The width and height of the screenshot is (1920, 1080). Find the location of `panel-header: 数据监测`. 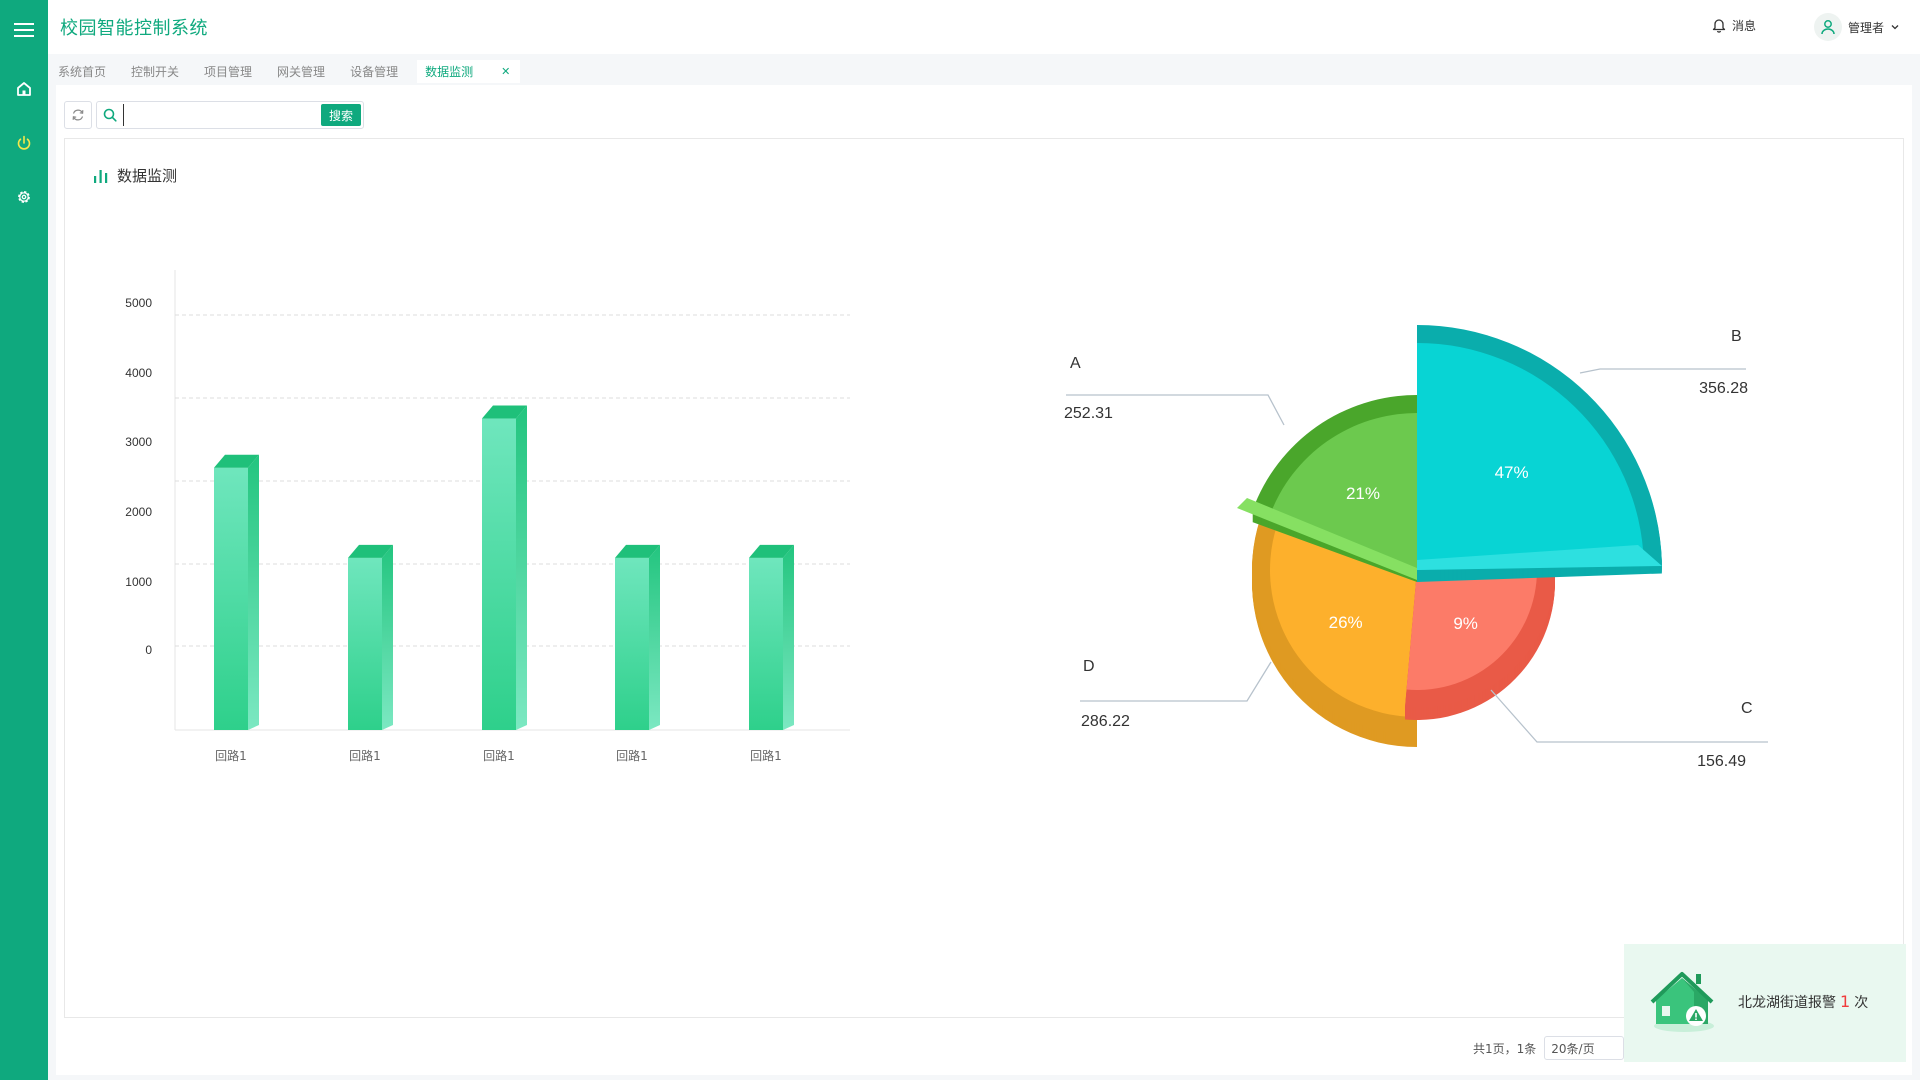

panel-header: 数据监测 is located at coordinates (135, 175).